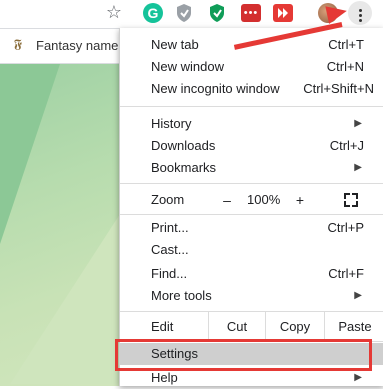 This screenshot has width=383, height=389. Describe the element at coordinates (351, 200) in the screenshot. I see `fullscreen-icon` at that location.